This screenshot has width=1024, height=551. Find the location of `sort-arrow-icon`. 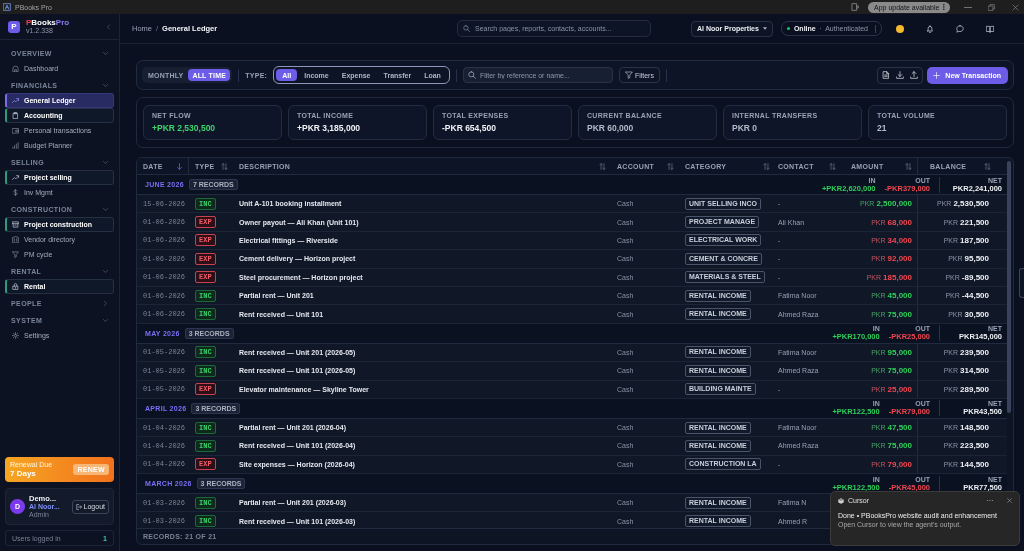

sort-arrow-icon is located at coordinates (179, 166).